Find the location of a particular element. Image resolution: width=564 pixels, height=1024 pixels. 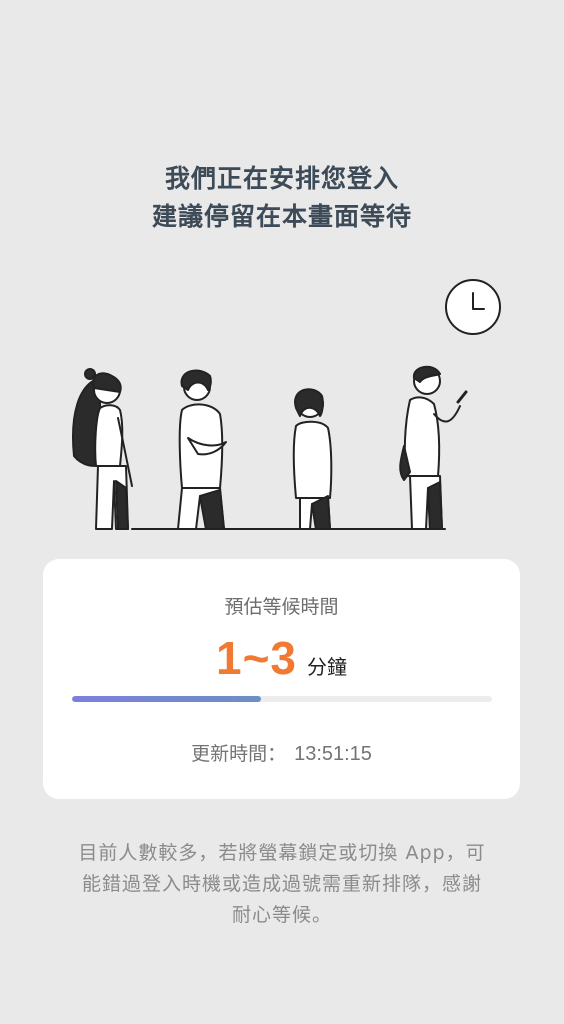

update-time-row: 更新時間： 13:51:15 is located at coordinates (281, 752).